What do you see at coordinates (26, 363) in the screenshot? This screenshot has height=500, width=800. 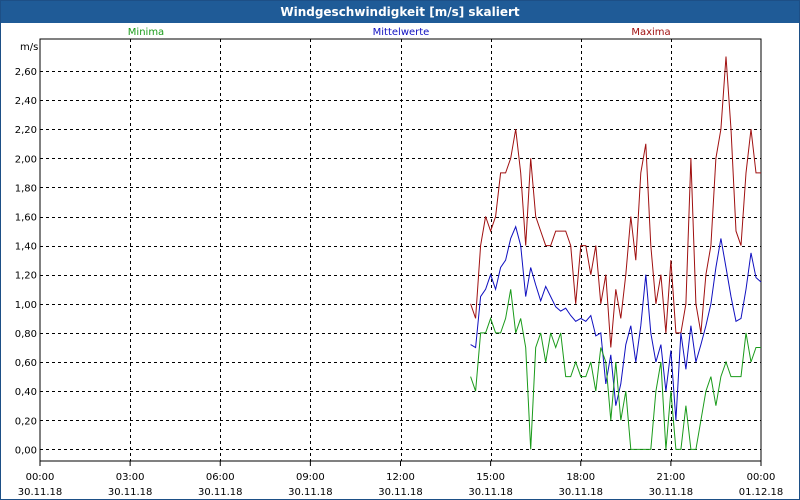 I see `y-tick-label: 0,60` at bounding box center [26, 363].